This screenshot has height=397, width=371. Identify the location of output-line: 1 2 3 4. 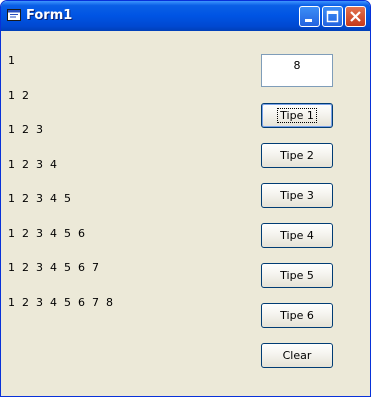
(32, 164).